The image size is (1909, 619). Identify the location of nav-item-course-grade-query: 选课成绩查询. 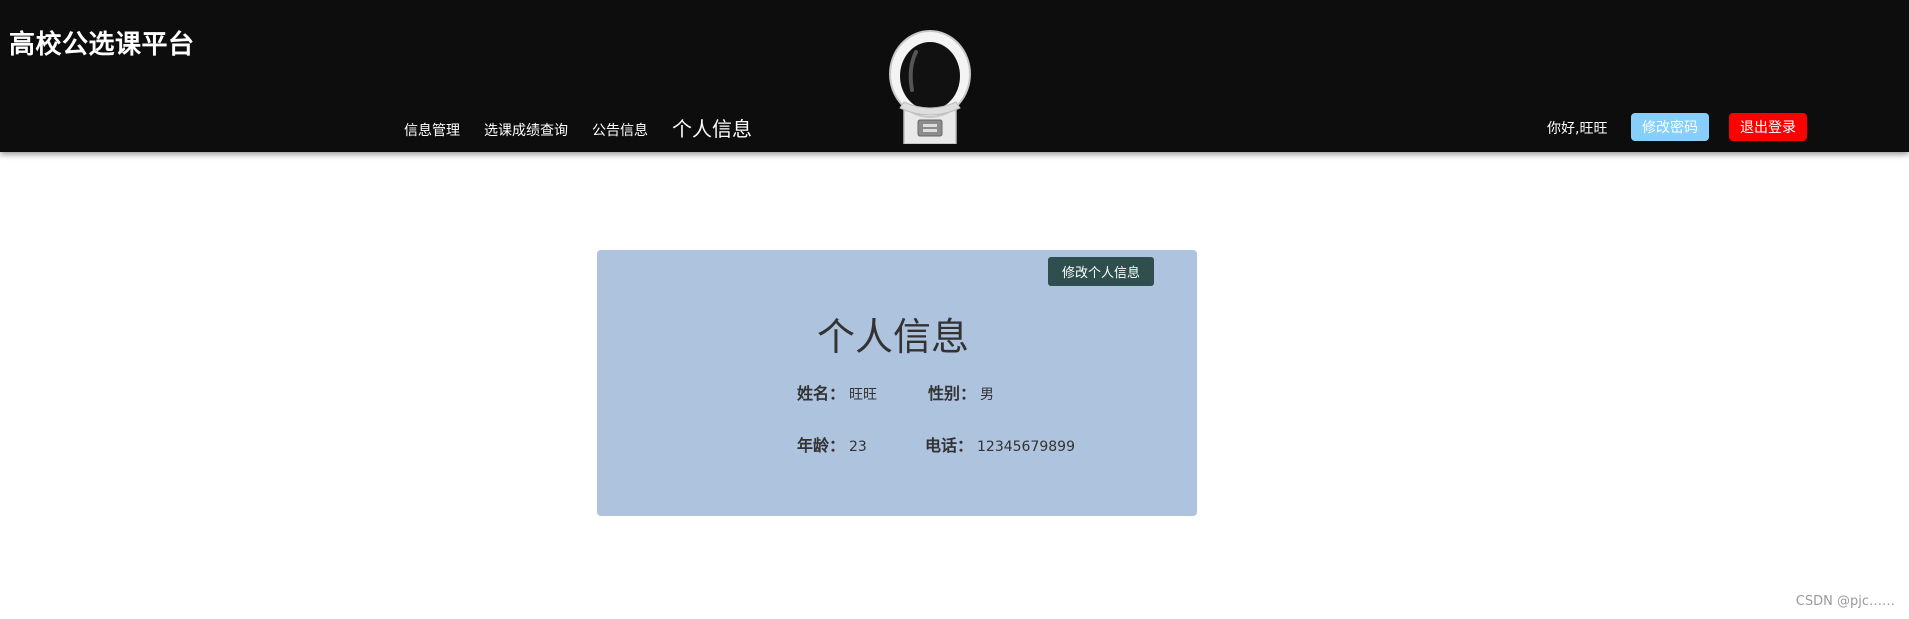
(526, 130).